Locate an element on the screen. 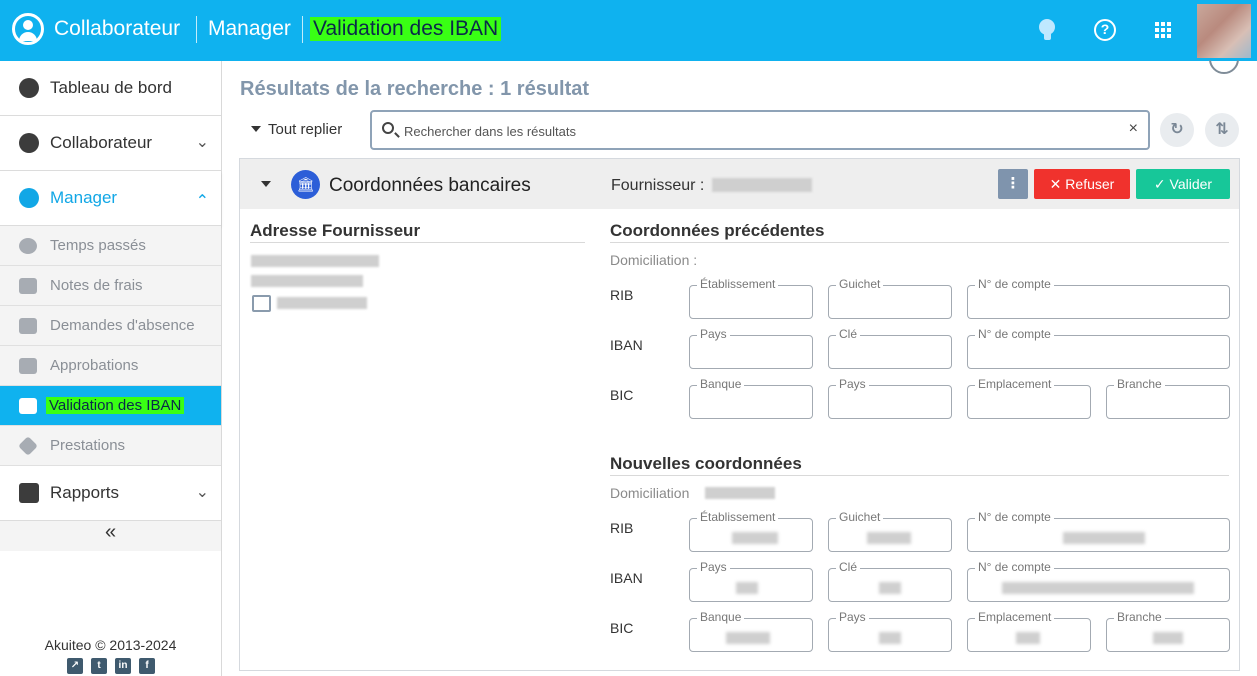 This screenshot has width=1257, height=676. bank-icon: 🏛 is located at coordinates (305, 184).